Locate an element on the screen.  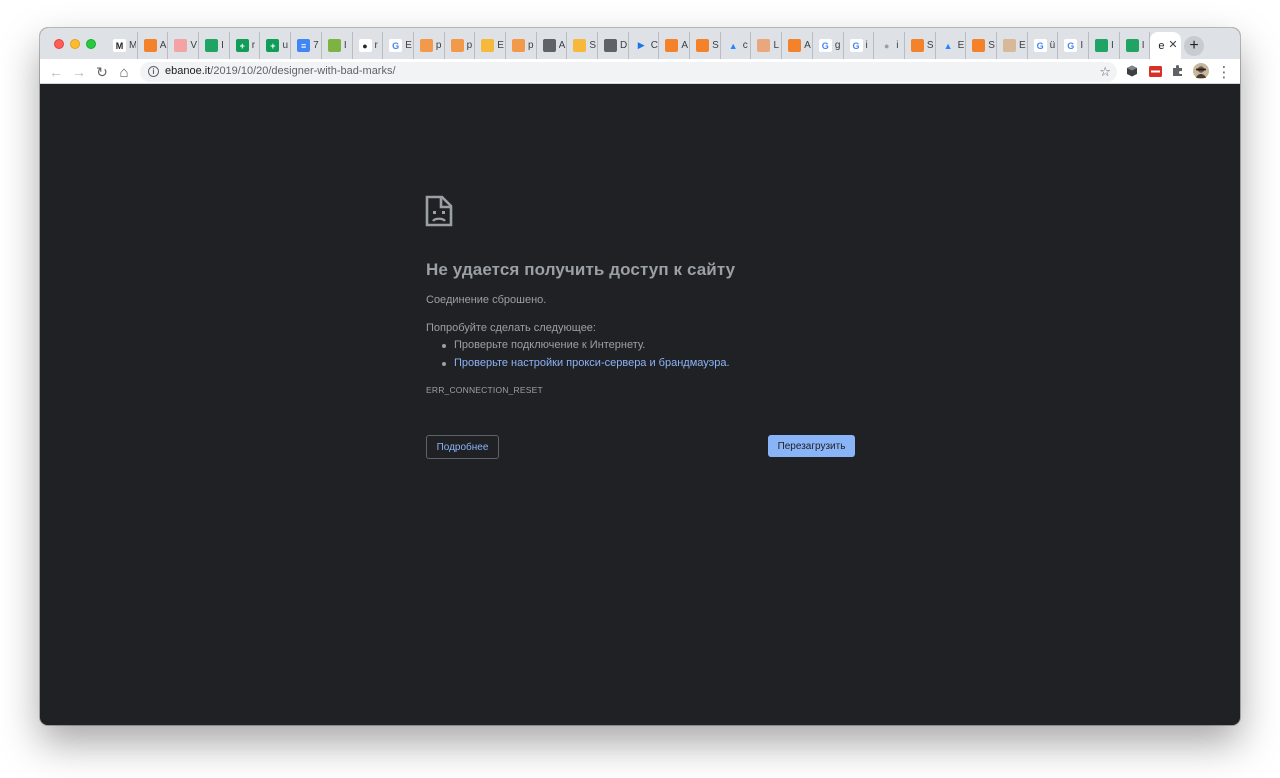
google-docs-icon: ≡ is located at coordinates (304, 45).